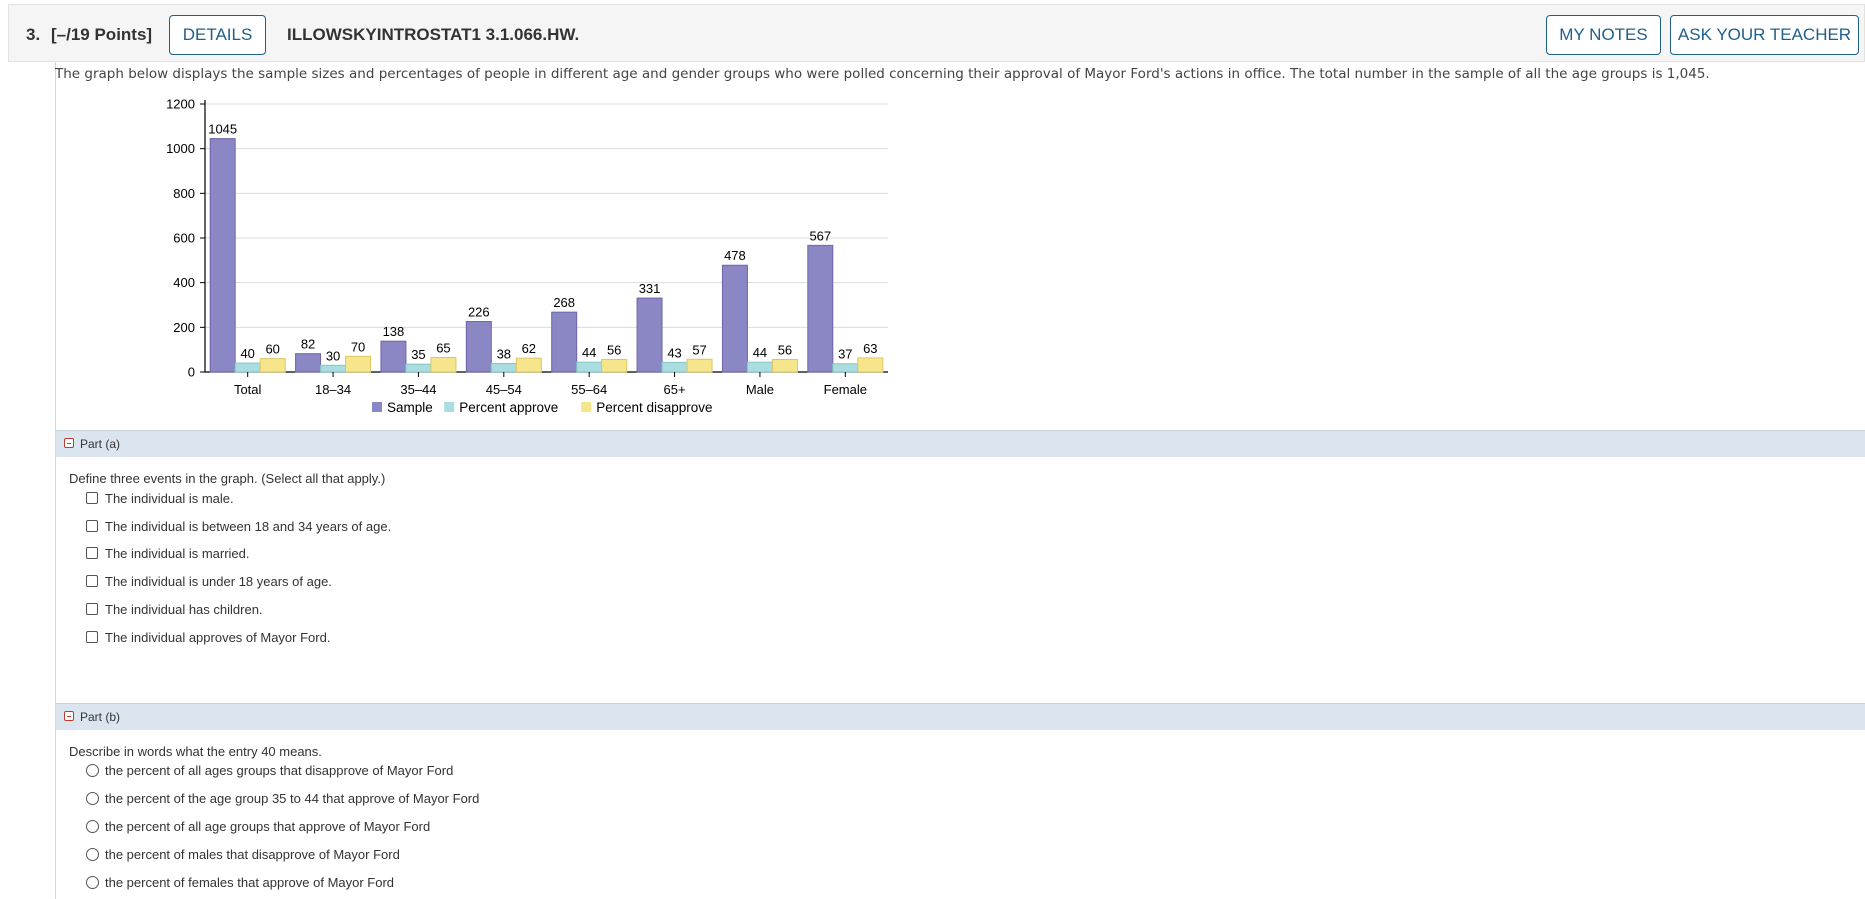  What do you see at coordinates (760, 389) in the screenshot?
I see `x-tick-label: Male` at bounding box center [760, 389].